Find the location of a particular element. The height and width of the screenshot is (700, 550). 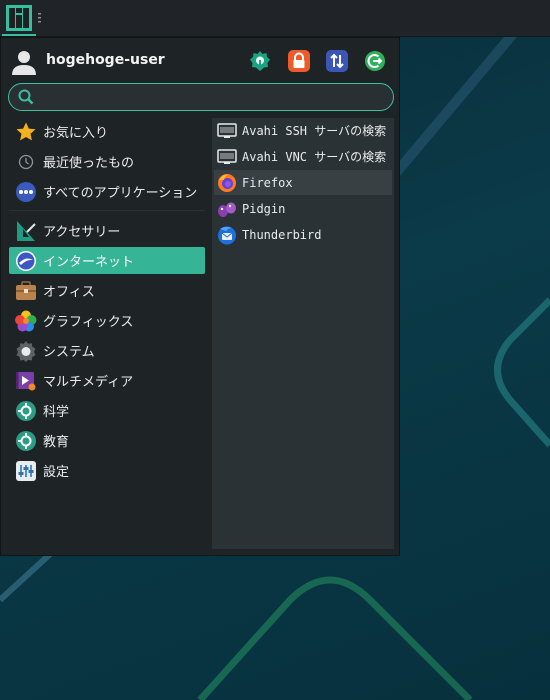

accessories-icon is located at coordinates (26, 231).